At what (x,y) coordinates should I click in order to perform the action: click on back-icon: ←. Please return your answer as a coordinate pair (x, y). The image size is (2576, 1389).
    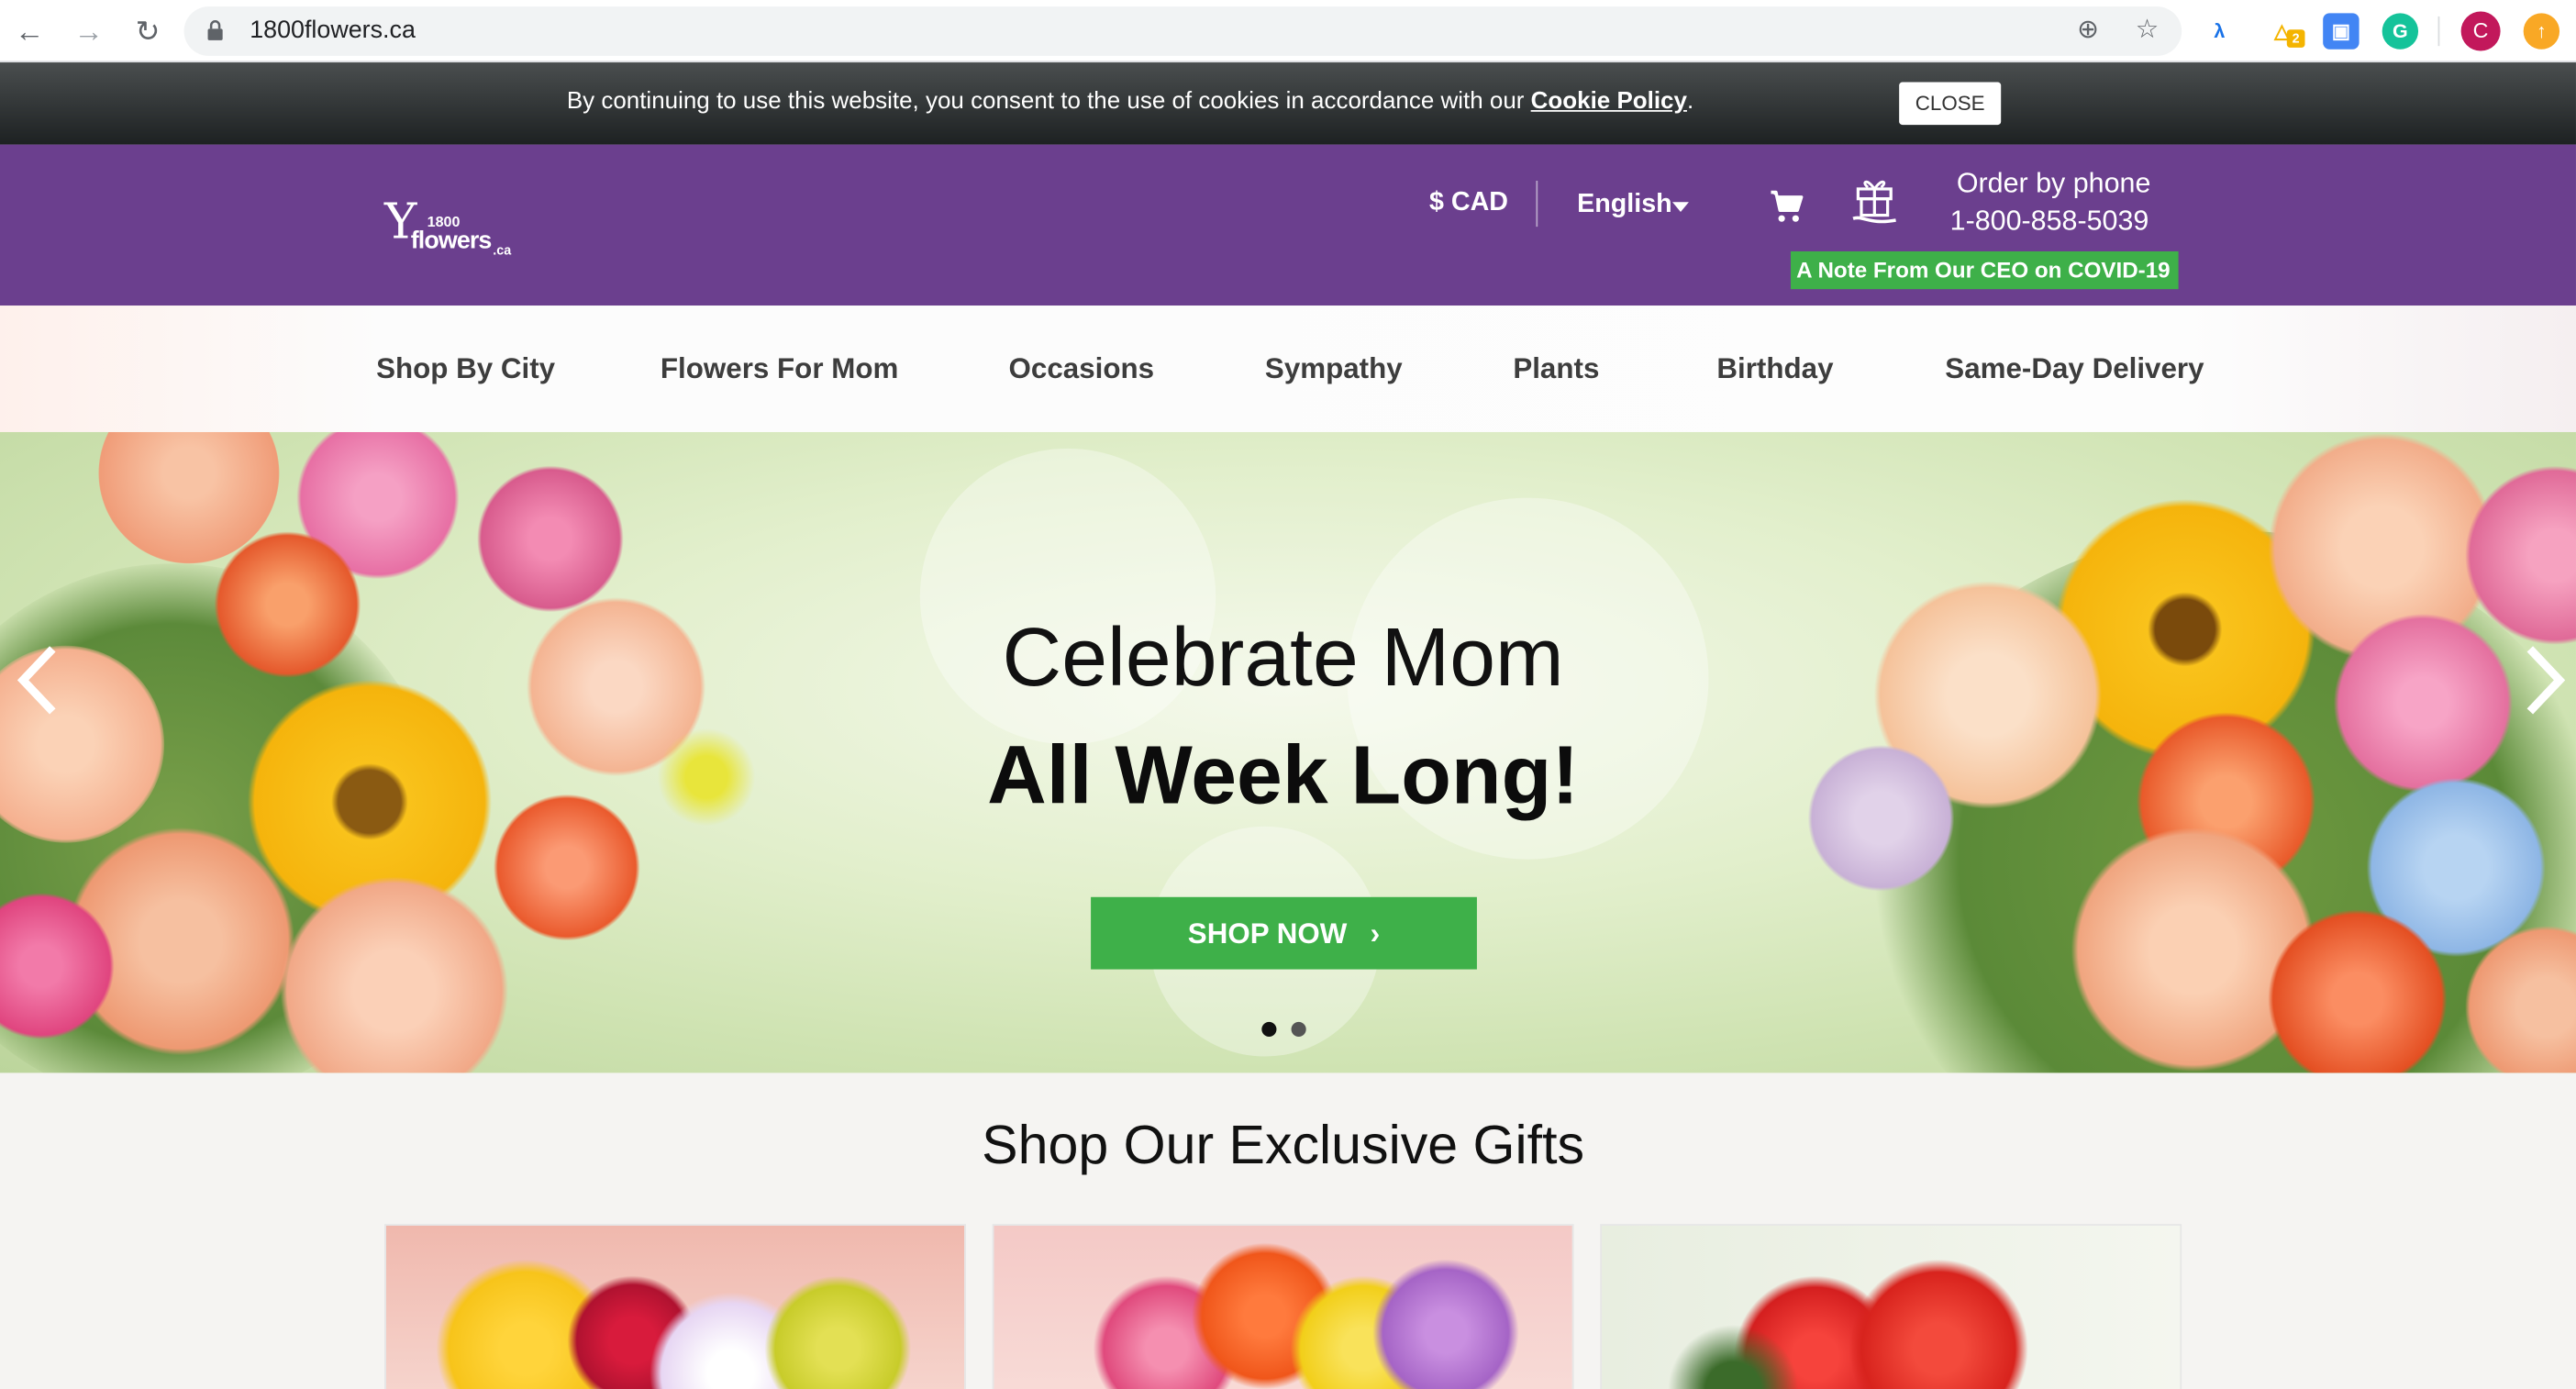
    Looking at the image, I should click on (30, 31).